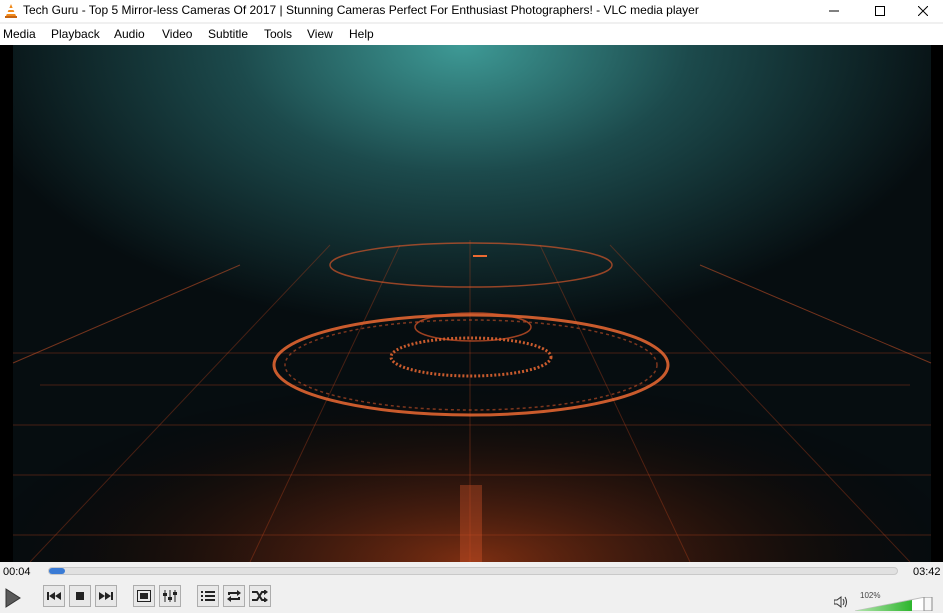 The image size is (943, 613). I want to click on extended-settings-icon, so click(170, 596).